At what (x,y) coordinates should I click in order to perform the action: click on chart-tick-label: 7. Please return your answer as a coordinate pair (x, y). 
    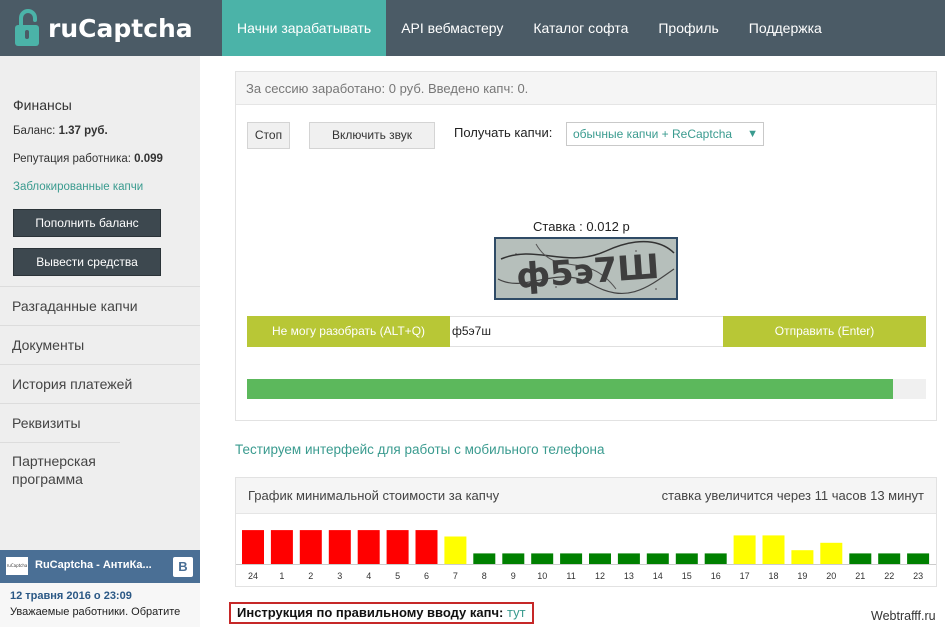
    Looking at the image, I should click on (455, 576).